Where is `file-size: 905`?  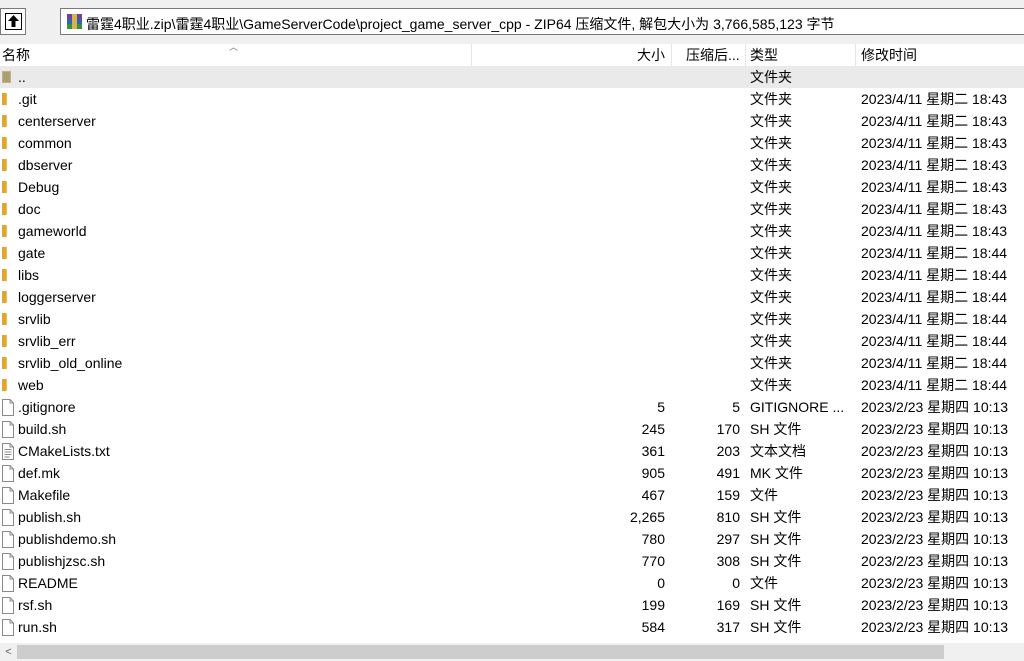
file-size: 905 is located at coordinates (653, 473).